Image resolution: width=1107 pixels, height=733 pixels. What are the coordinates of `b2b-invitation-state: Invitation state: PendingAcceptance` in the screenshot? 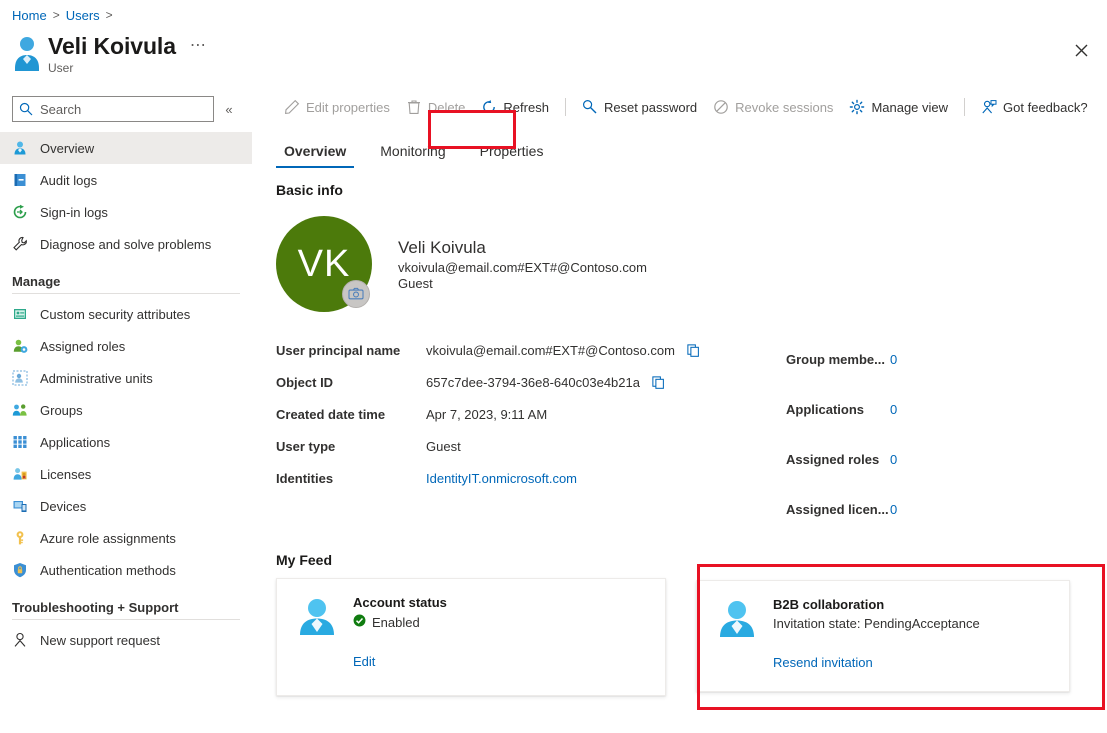 It's located at (876, 623).